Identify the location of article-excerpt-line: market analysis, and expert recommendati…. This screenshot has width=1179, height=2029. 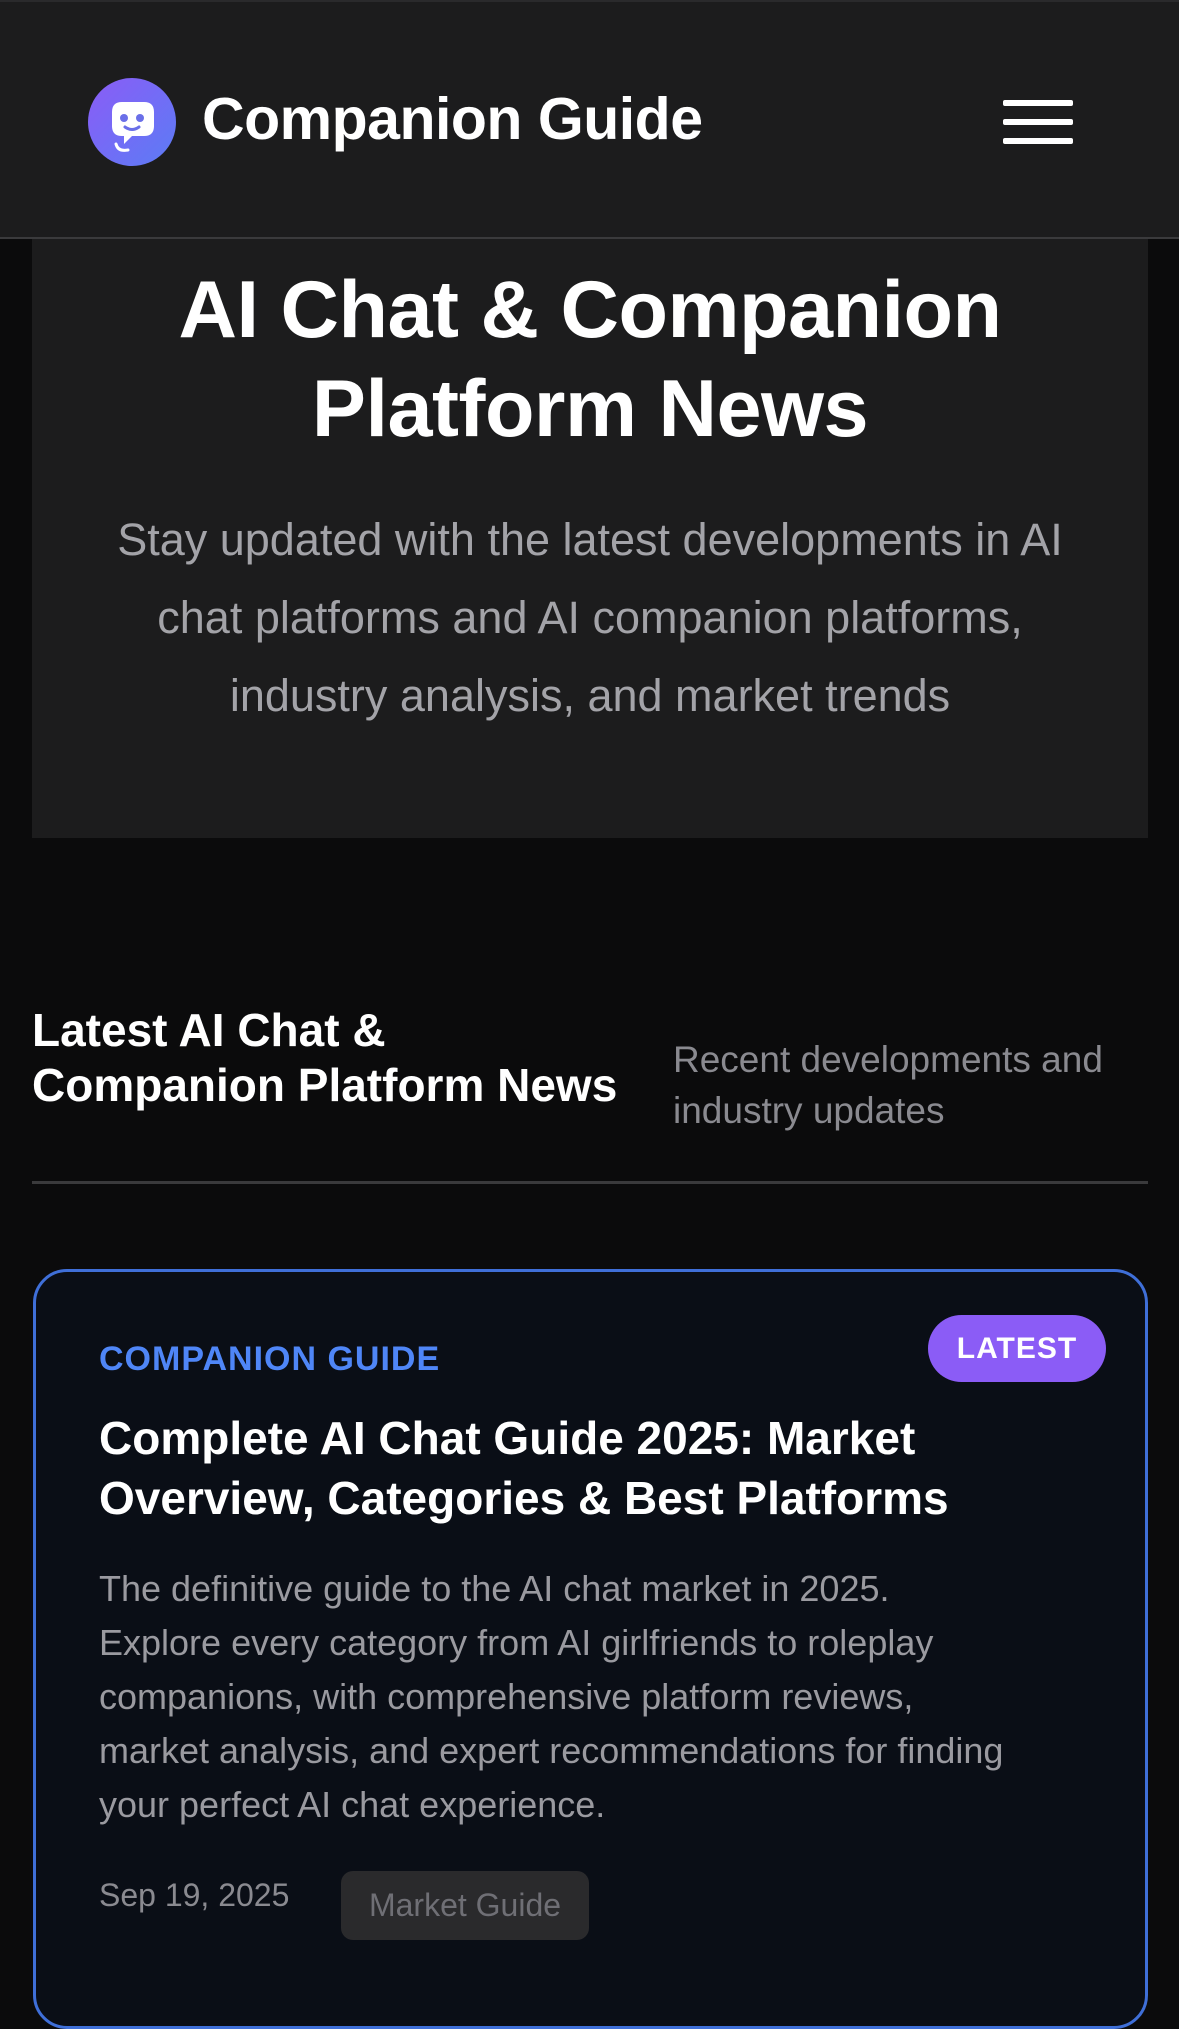
(551, 1750).